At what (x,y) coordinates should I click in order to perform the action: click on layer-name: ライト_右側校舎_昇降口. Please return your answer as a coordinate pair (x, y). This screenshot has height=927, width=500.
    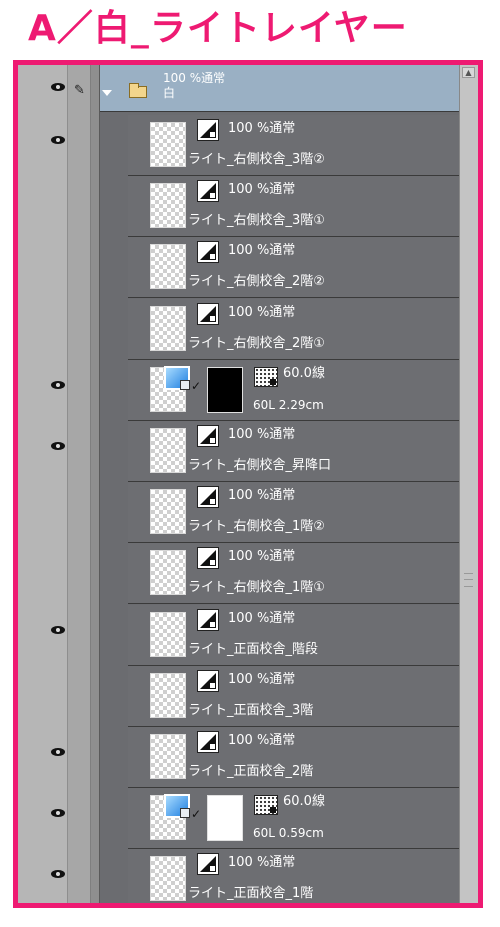
    Looking at the image, I should click on (260, 465).